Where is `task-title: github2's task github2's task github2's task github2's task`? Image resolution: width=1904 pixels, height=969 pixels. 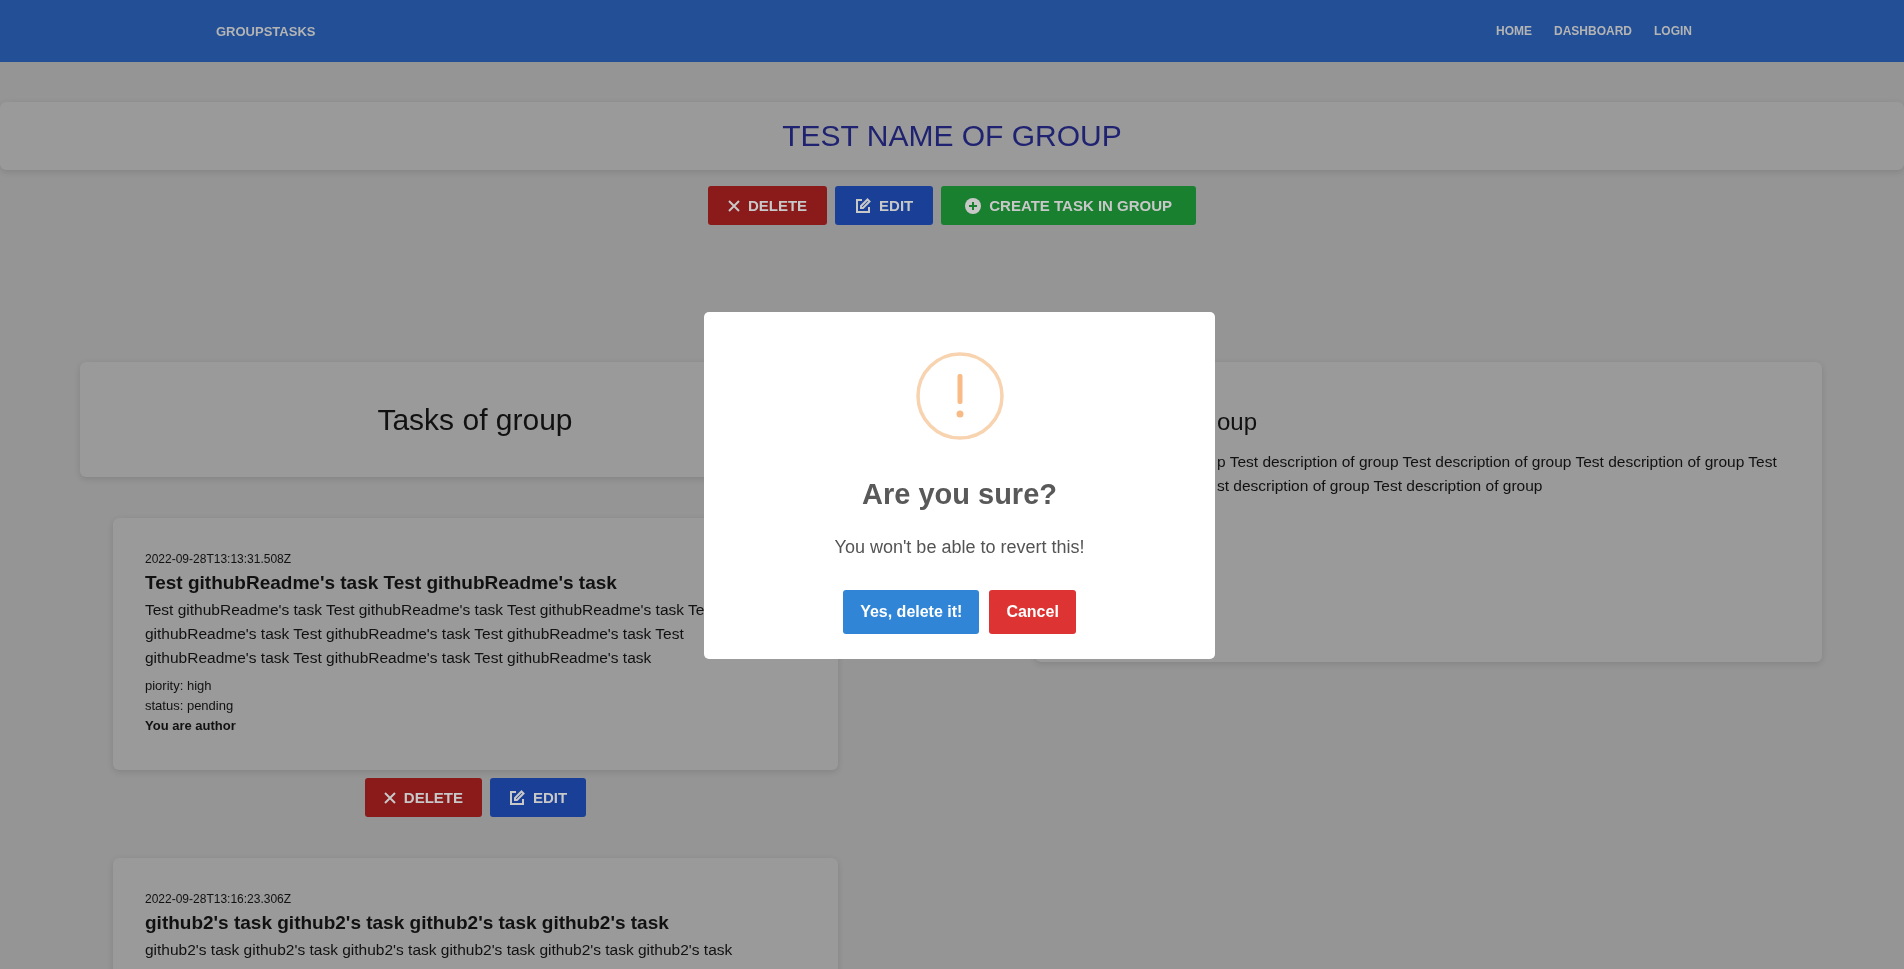
task-title: github2's task github2's task github2's task github2's task is located at coordinates (407, 923).